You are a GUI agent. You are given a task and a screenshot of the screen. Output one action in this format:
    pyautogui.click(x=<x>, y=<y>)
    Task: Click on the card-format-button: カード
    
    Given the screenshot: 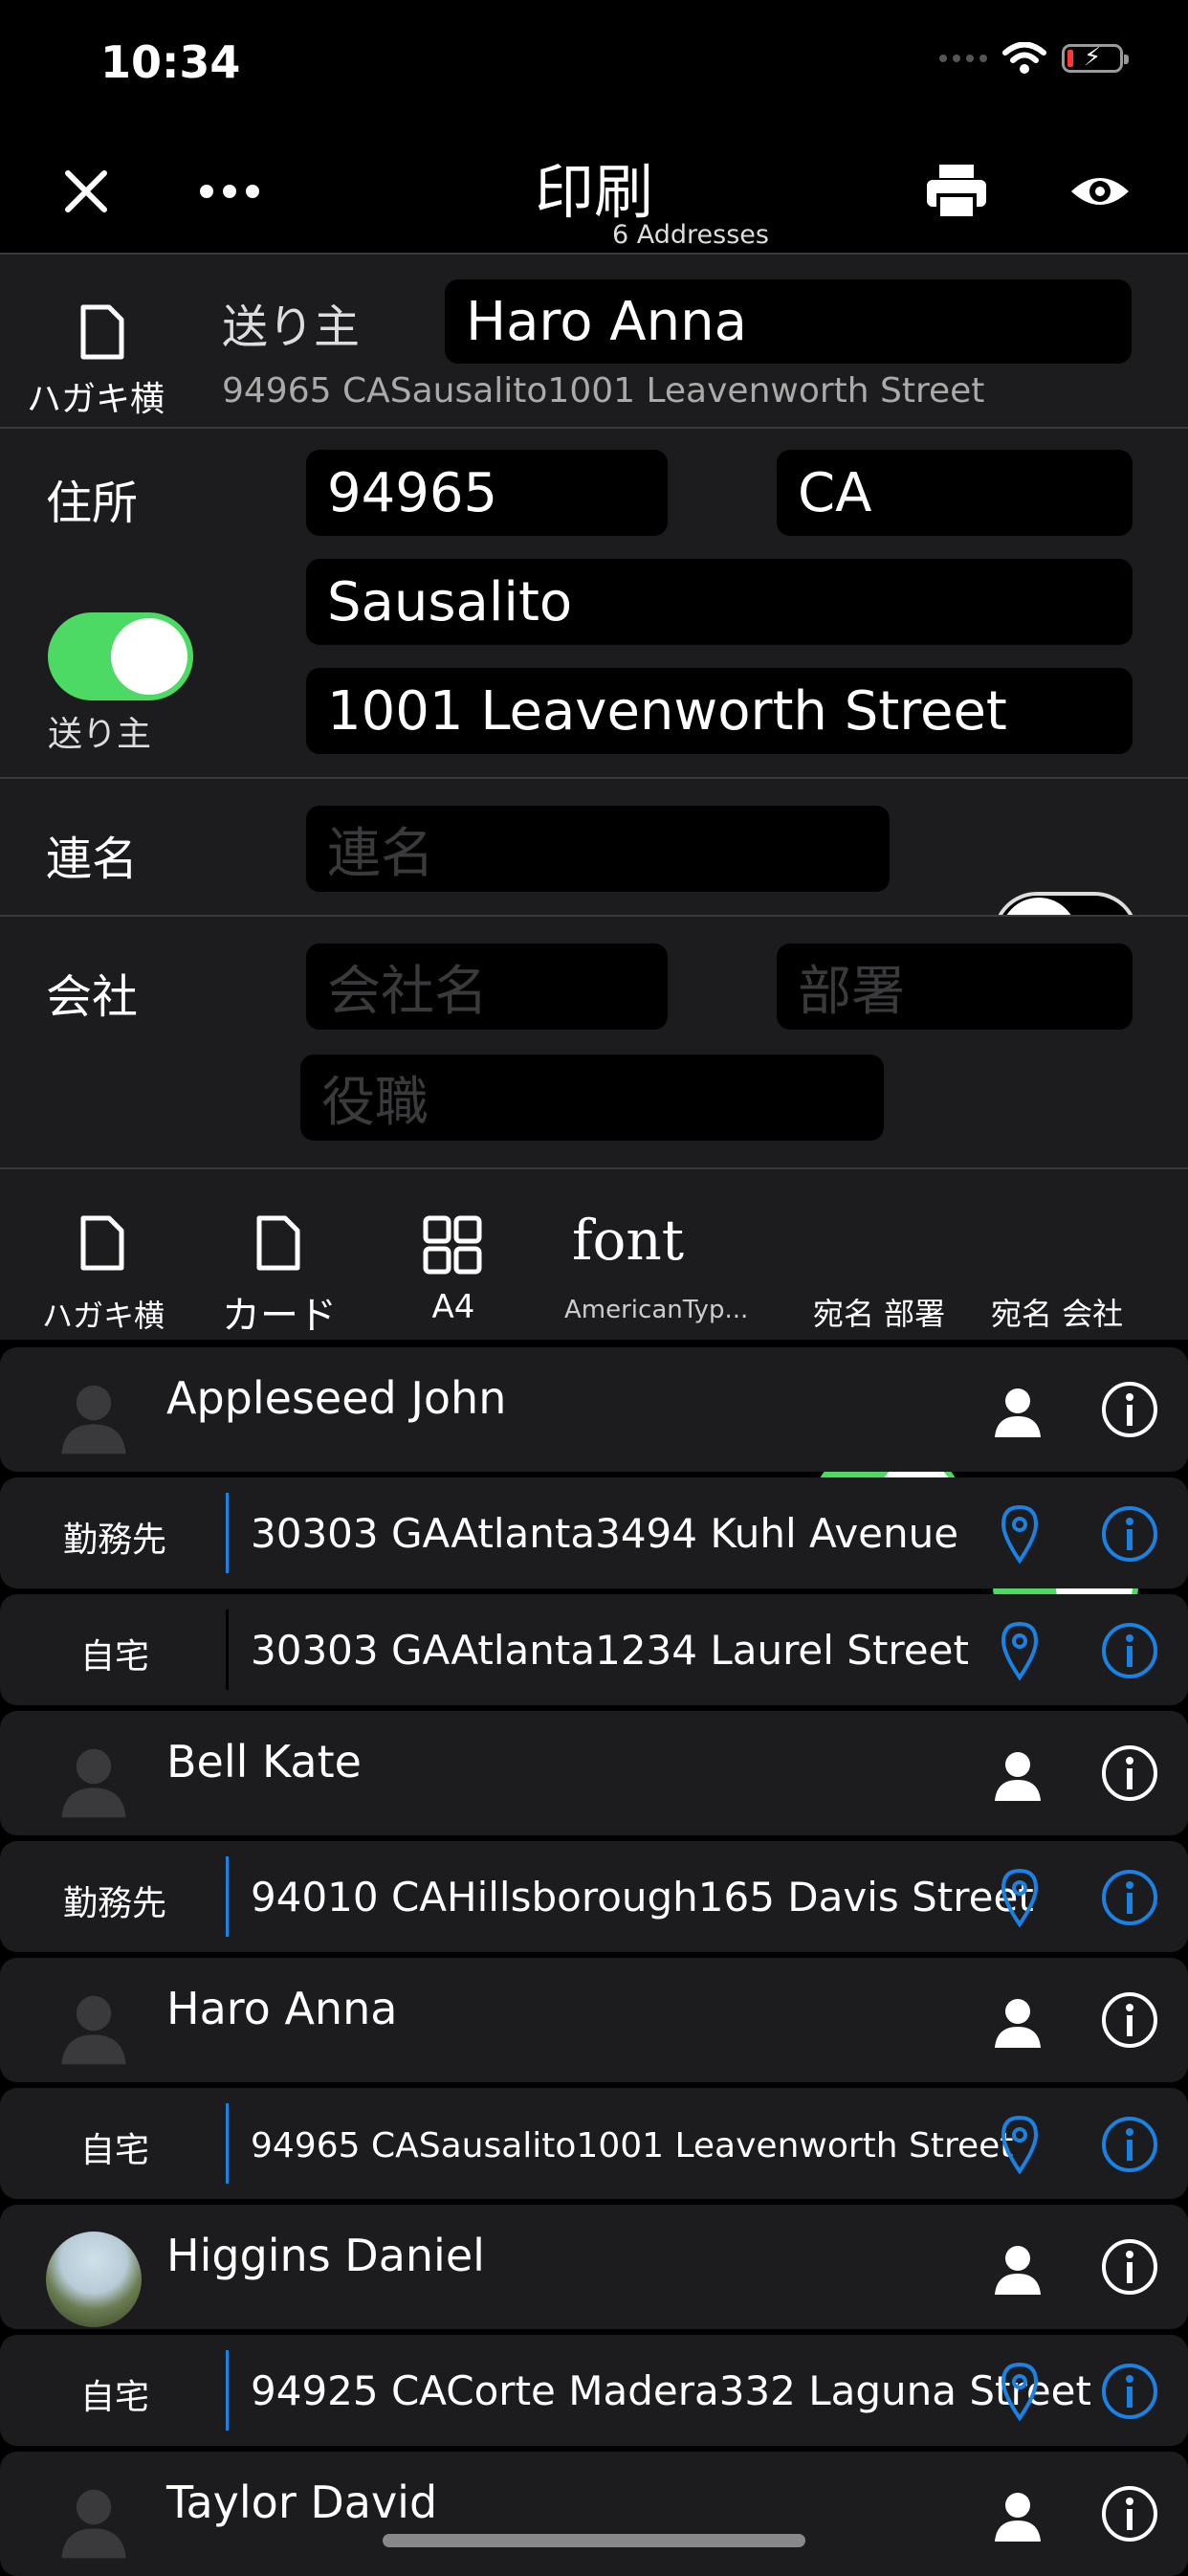 What is the action you would take?
    pyautogui.click(x=279, y=1276)
    